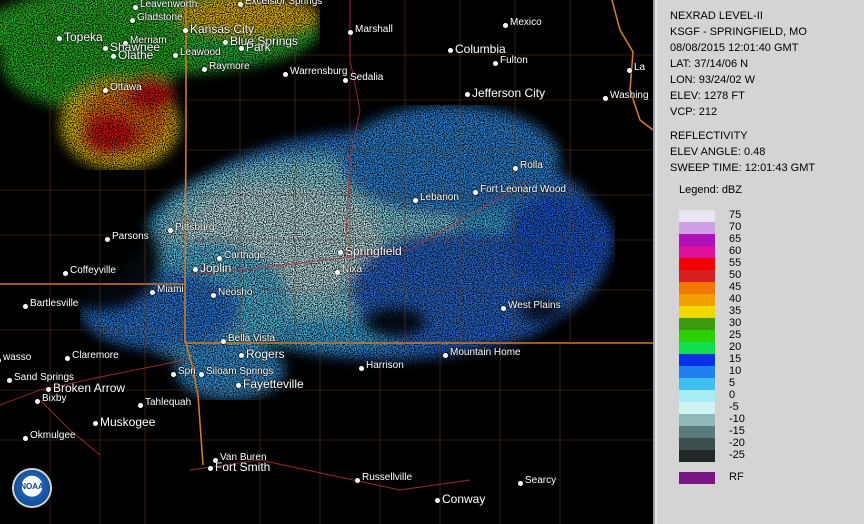 Image resolution: width=864 pixels, height=524 pixels. I want to click on city-label: Muskogee, so click(128, 422).